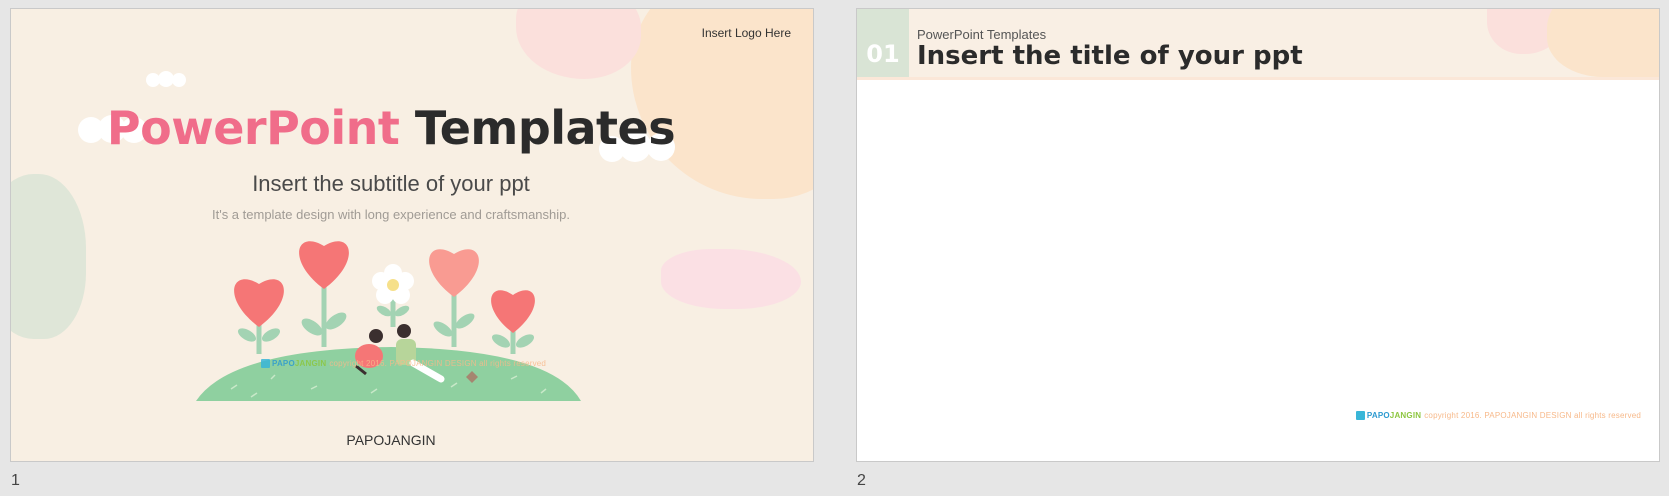 This screenshot has width=1669, height=496. What do you see at coordinates (391, 440) in the screenshot?
I see `slide-author: PAPOJANGIN` at bounding box center [391, 440].